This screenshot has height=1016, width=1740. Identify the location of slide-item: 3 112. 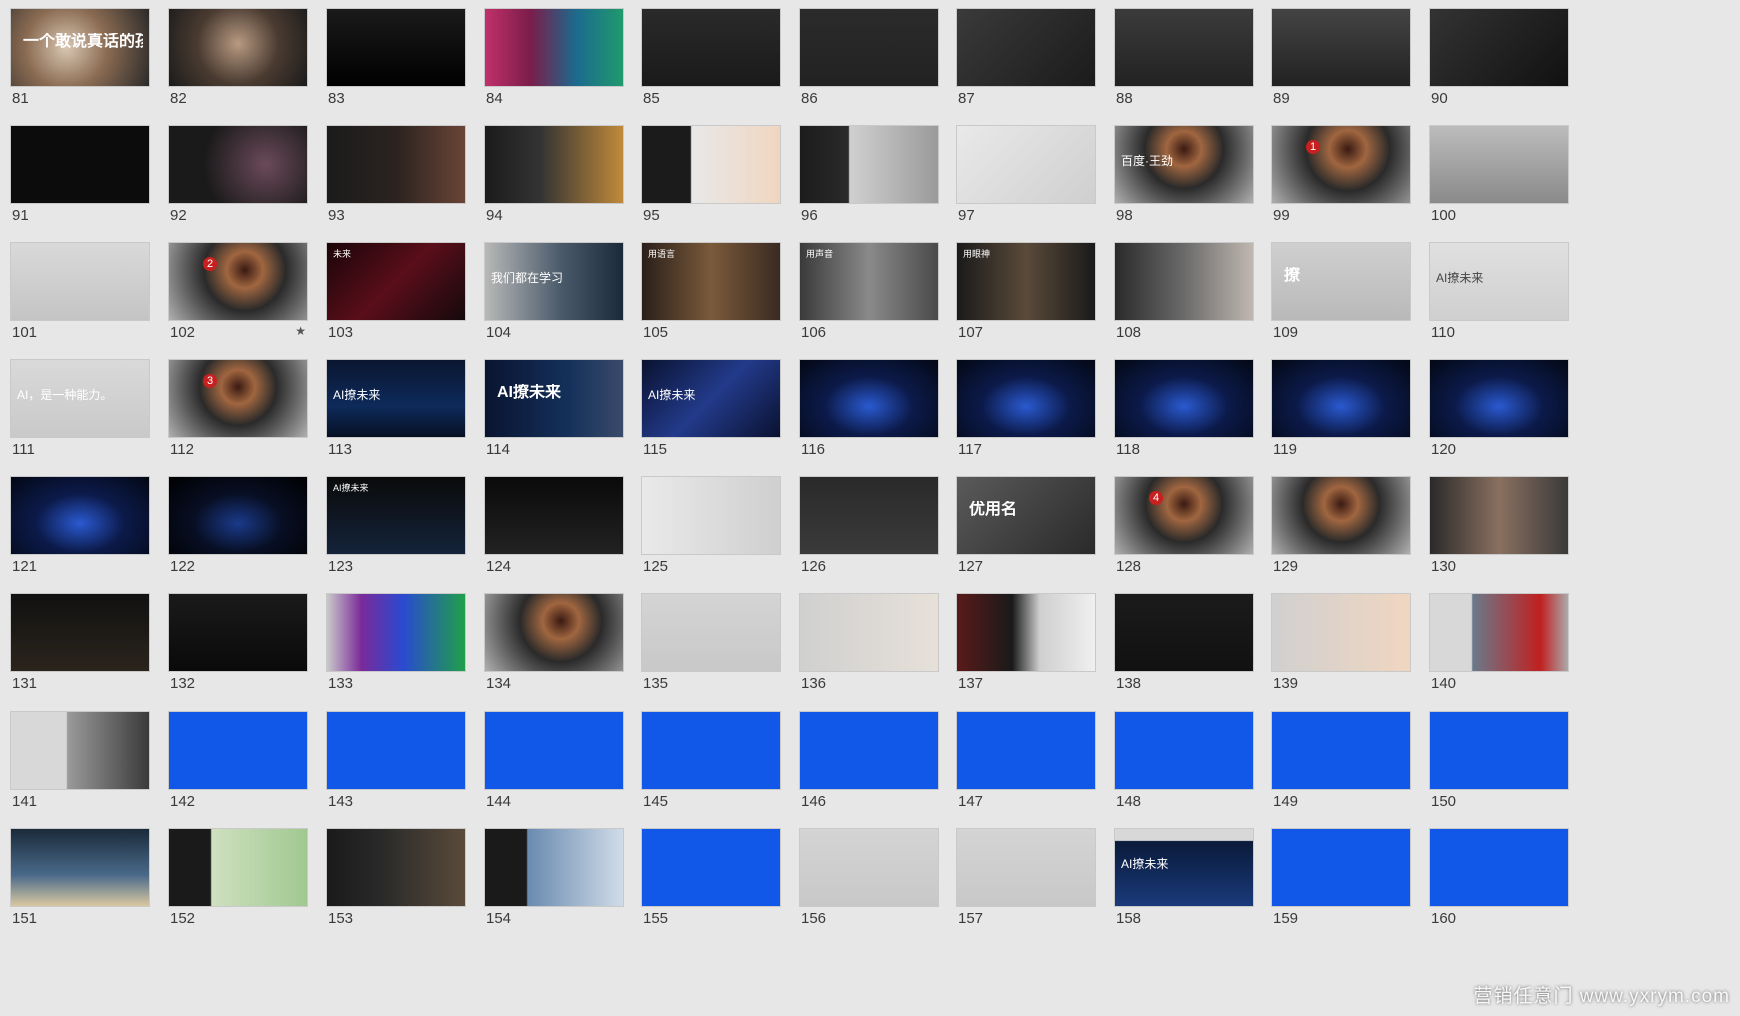
(238, 408).